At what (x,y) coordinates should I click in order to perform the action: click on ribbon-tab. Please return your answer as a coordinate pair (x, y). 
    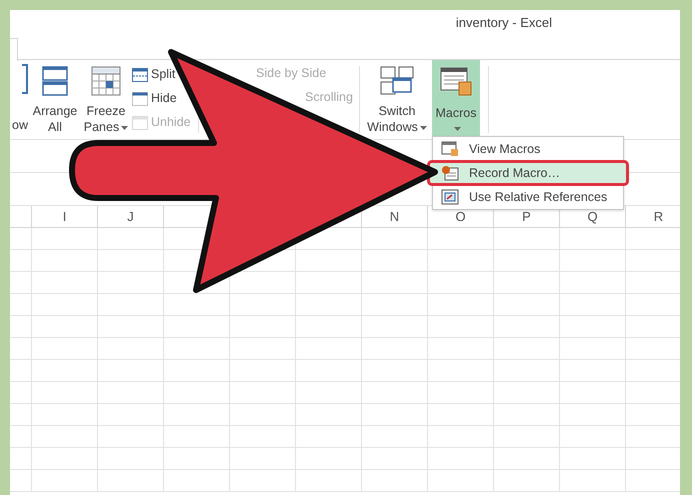
    Looking at the image, I should click on (14, 49).